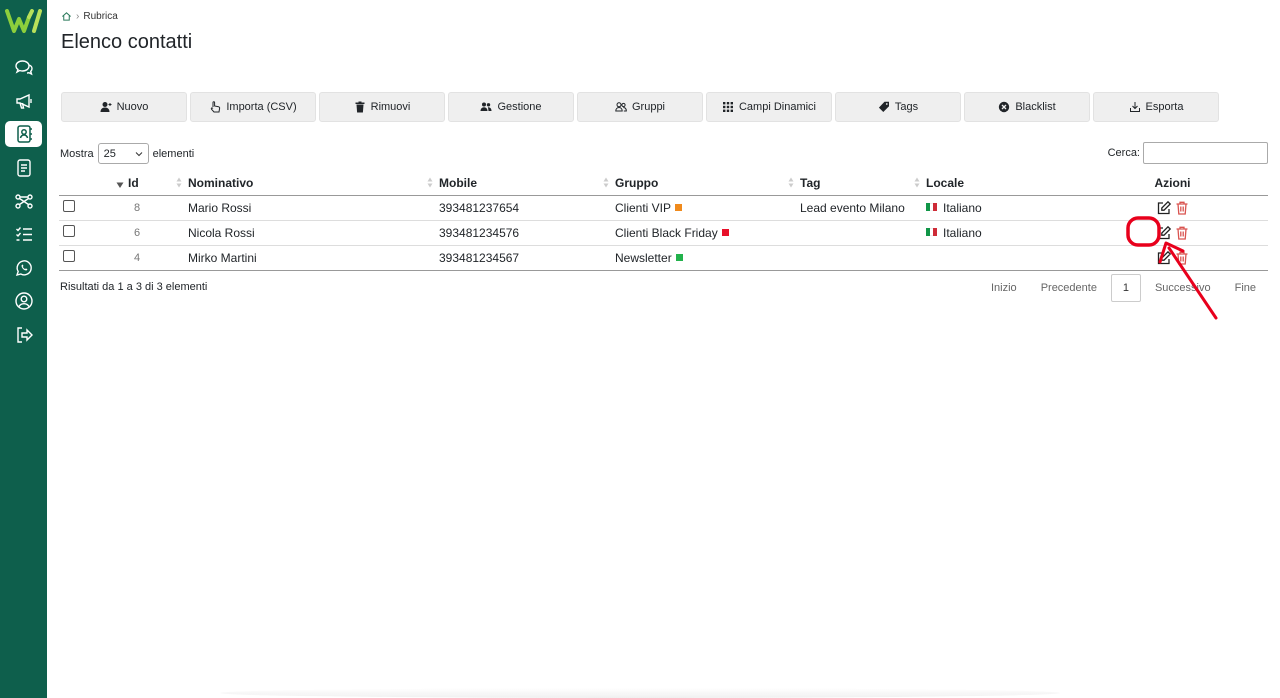 The height and width of the screenshot is (698, 1280). What do you see at coordinates (23, 349) in the screenshot?
I see `sidebar` at bounding box center [23, 349].